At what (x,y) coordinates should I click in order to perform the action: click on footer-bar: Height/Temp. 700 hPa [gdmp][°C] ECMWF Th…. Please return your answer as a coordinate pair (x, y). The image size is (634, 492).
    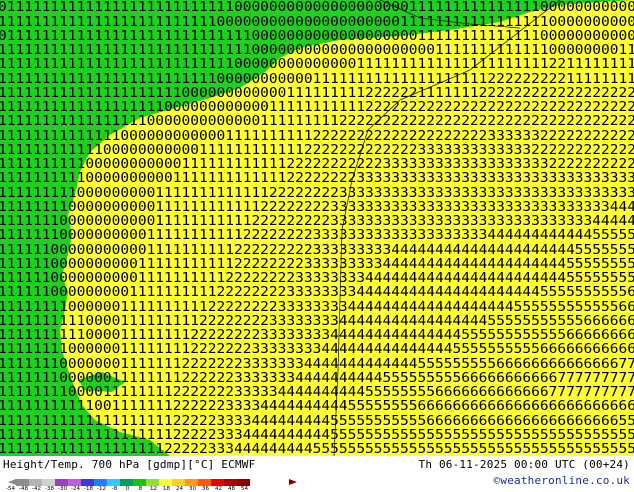
    Looking at the image, I should click on (317, 474).